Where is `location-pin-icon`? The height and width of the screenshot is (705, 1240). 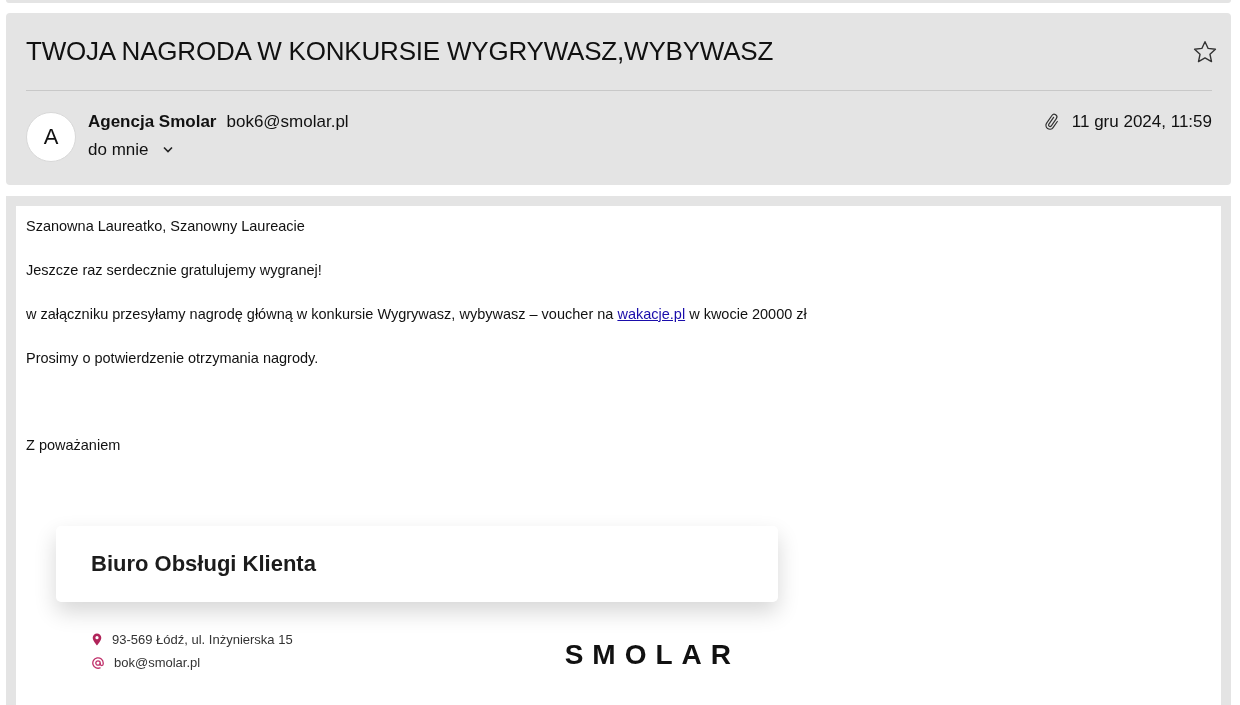 location-pin-icon is located at coordinates (97, 639).